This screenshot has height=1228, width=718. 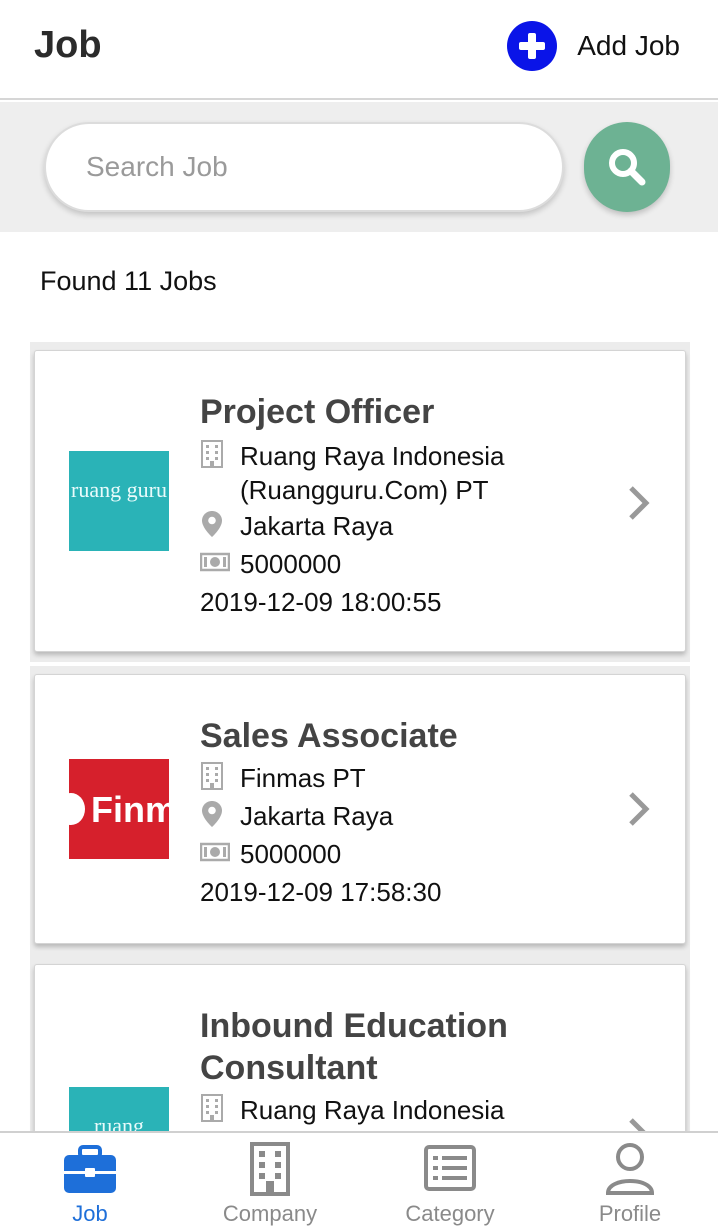 I want to click on company-name: Ruang Raya Indonesia (Ruangguru.Com) PT, so click(x=372, y=473).